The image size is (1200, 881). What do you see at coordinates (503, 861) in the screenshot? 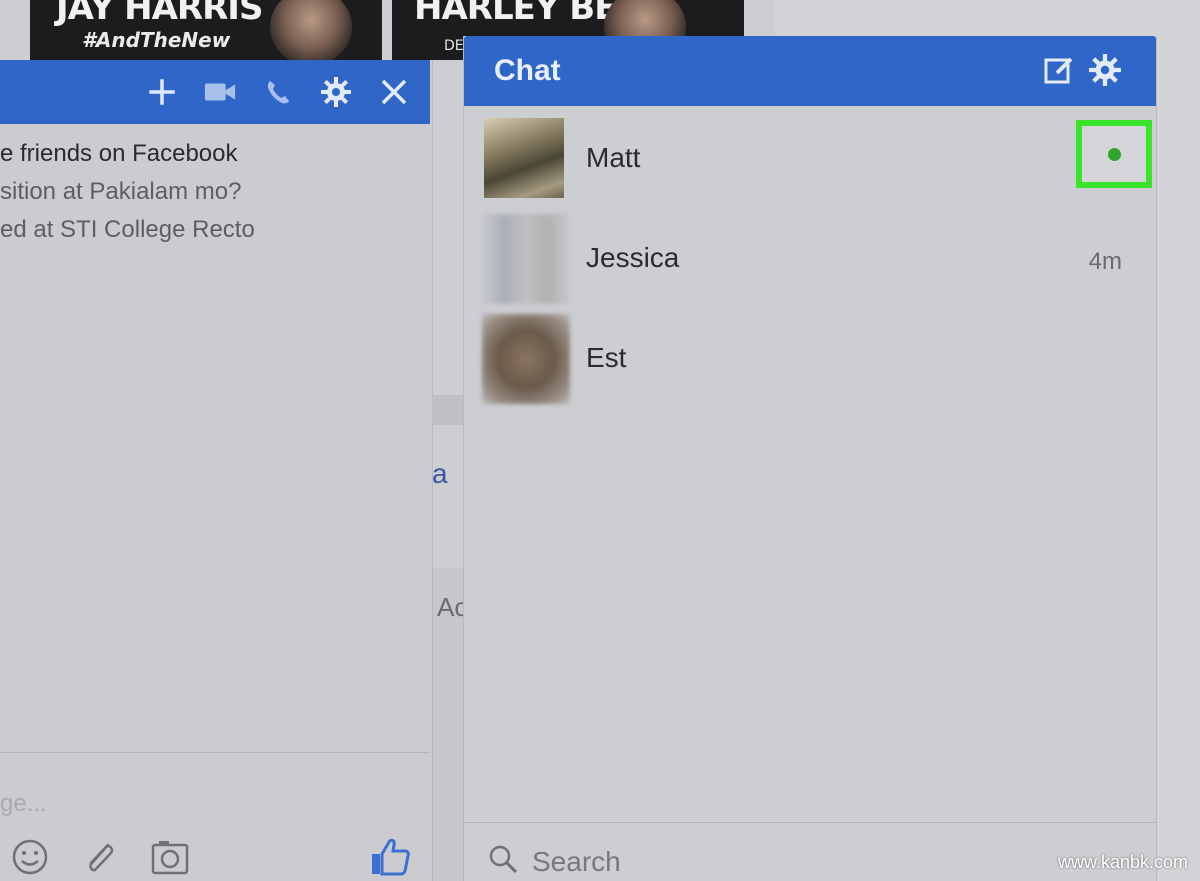
I see `search-icon` at bounding box center [503, 861].